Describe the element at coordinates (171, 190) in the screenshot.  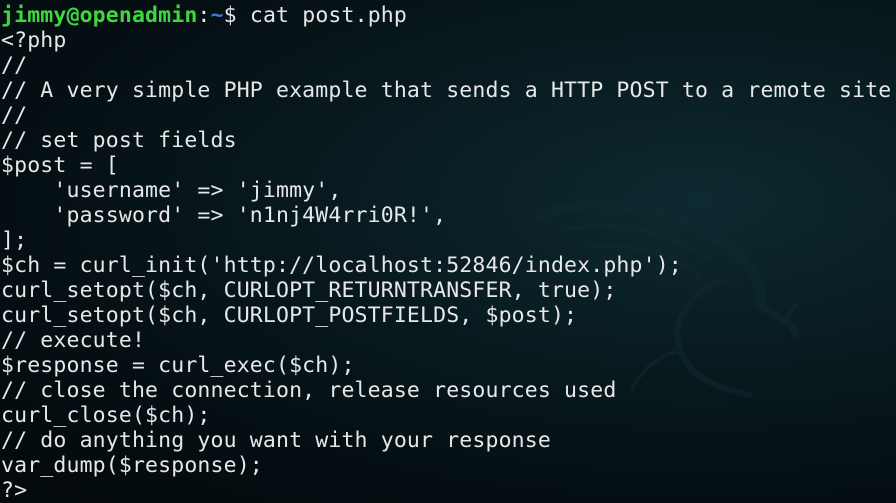
I see `code-line: 'username' => 'jimmy',` at that location.